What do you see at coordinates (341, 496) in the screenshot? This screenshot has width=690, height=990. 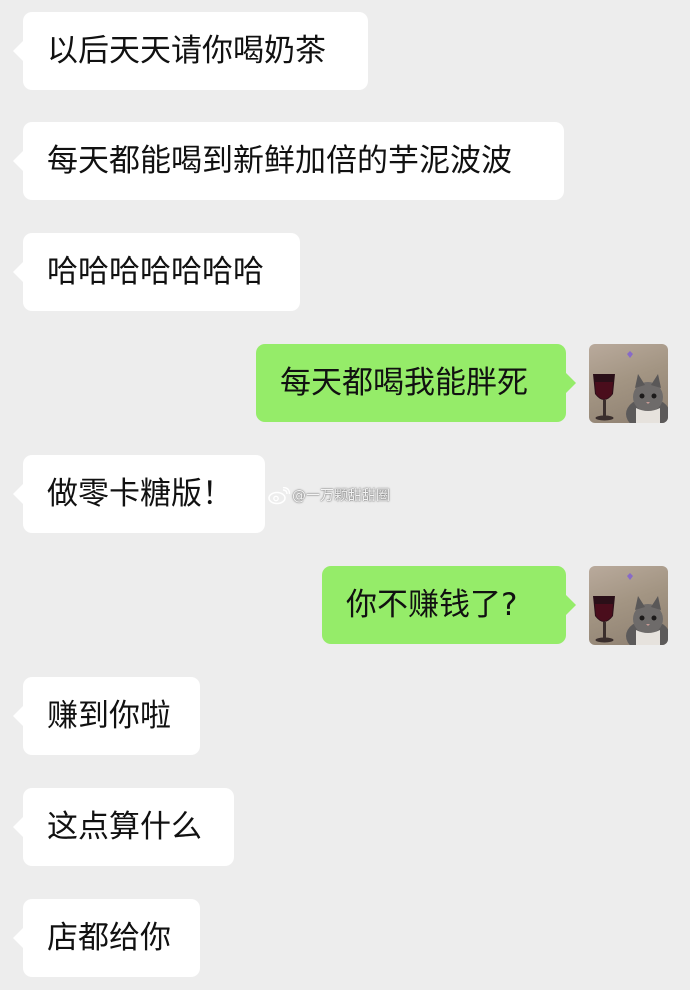 I see `watermark-handle: @一万颗甜甜圈` at bounding box center [341, 496].